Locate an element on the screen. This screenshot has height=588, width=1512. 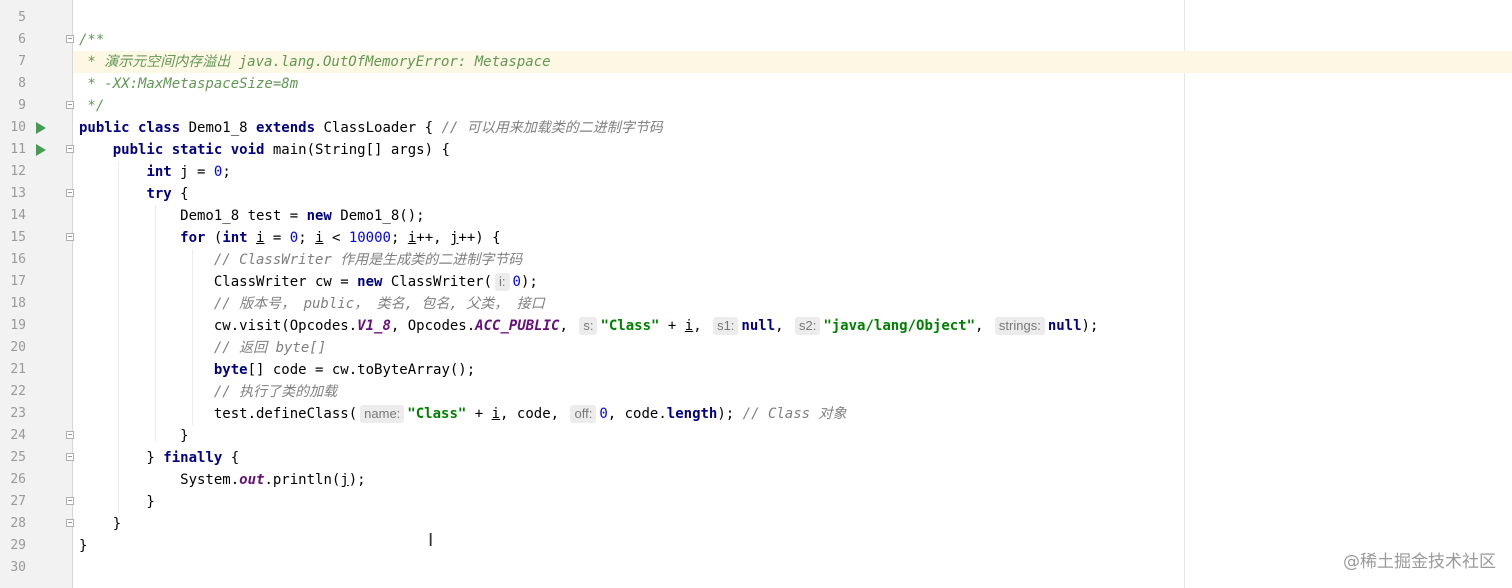
line-number: 20 is located at coordinates (18, 347).